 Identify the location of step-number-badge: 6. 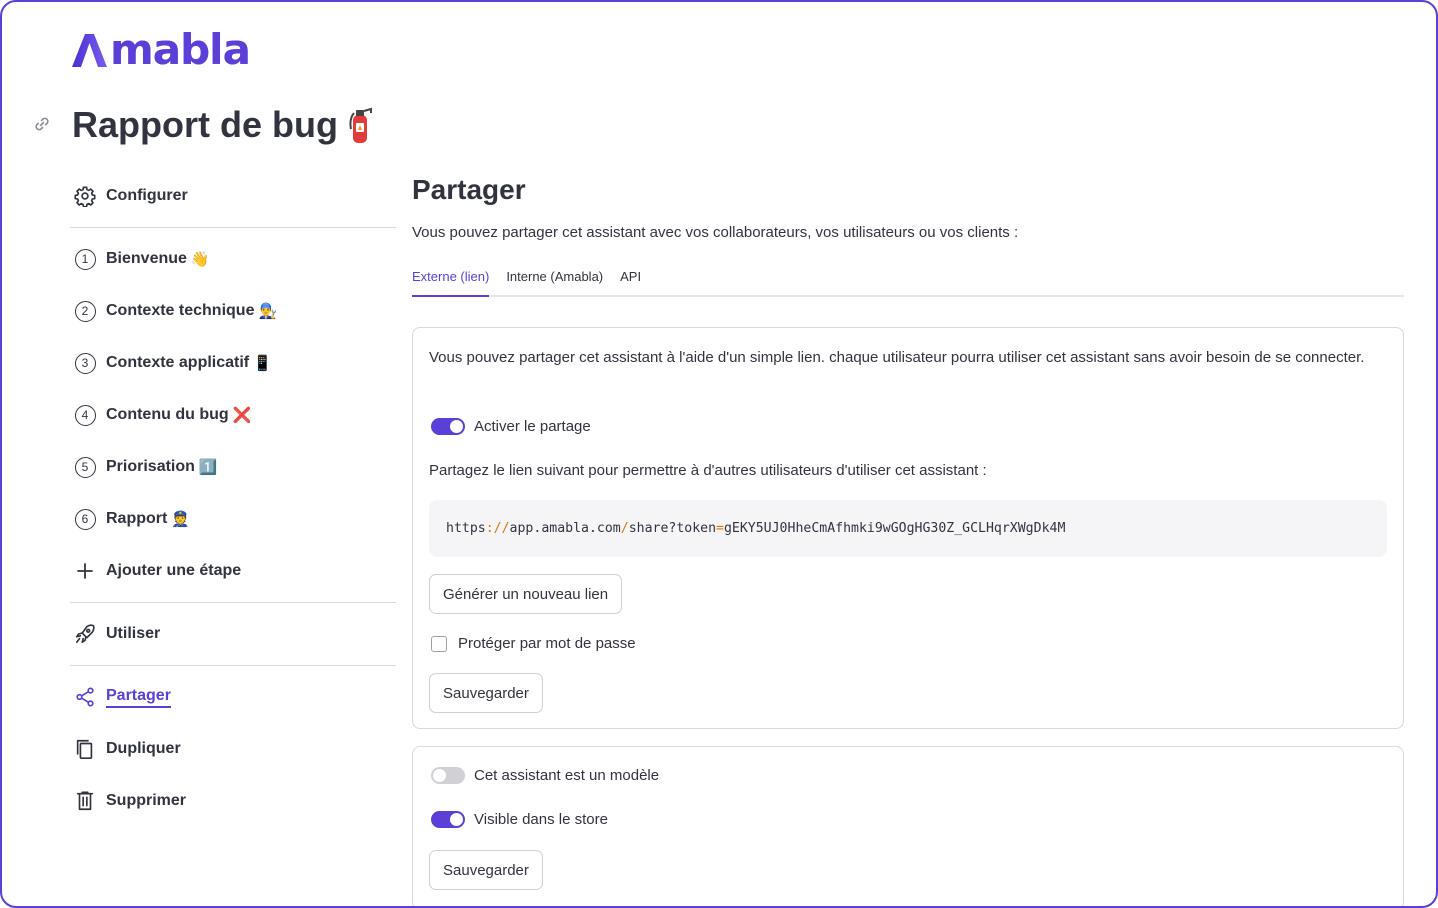
(85, 519).